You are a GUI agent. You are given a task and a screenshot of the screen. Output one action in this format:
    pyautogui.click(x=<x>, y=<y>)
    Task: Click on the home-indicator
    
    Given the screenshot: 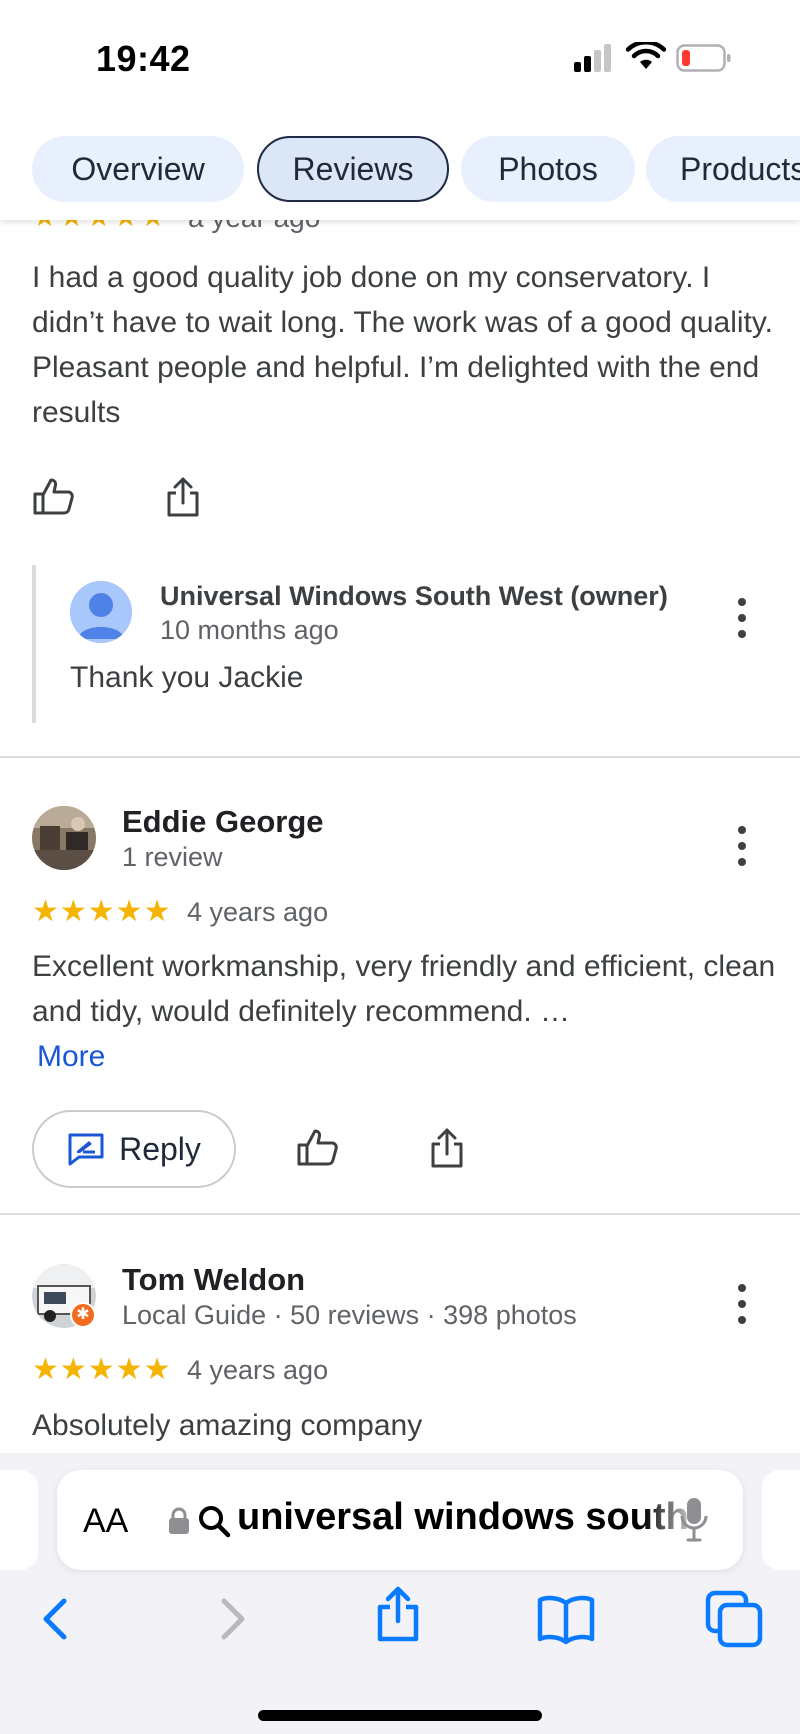 What is the action you would take?
    pyautogui.click(x=400, y=1715)
    